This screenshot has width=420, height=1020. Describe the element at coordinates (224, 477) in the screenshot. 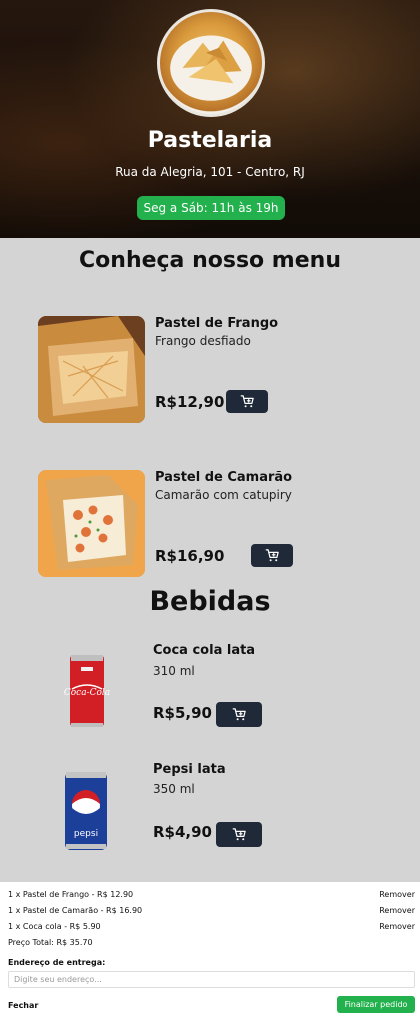

I see `menu-item-name: Pastel de Camarão` at that location.